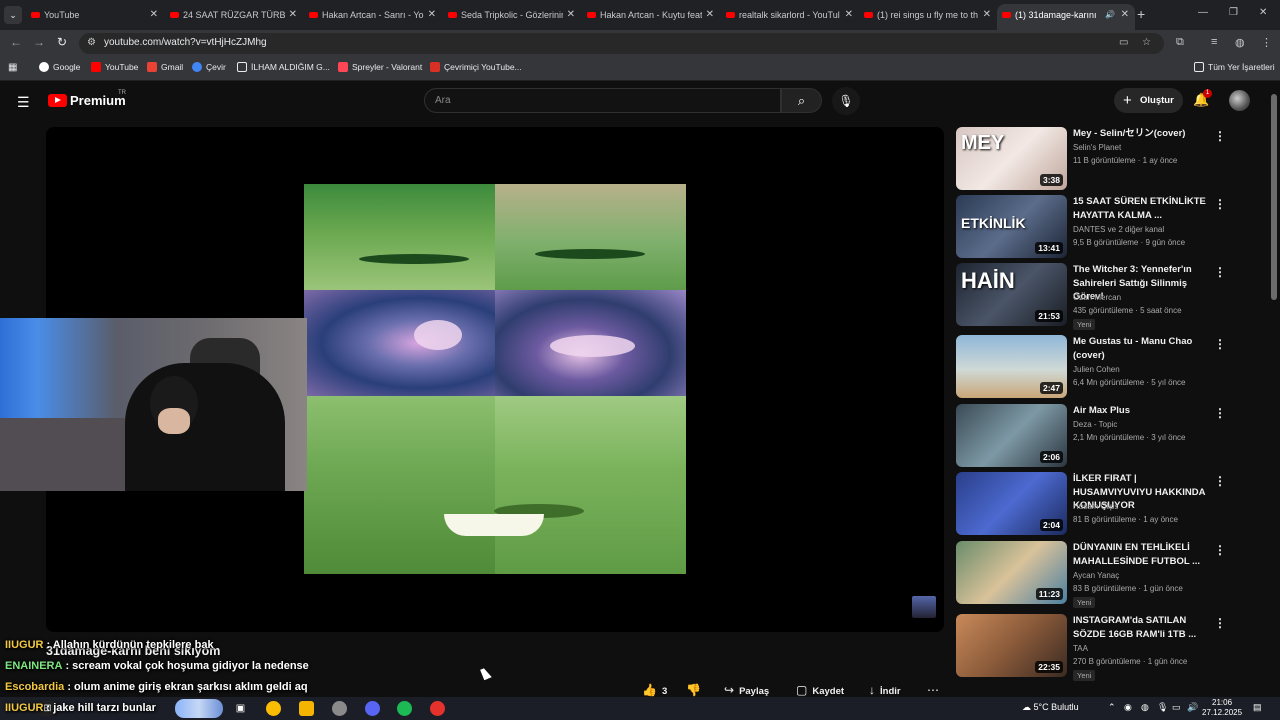 This screenshot has width=1280, height=720. What do you see at coordinates (1011, 158) in the screenshot?
I see `video-thumbnail: MEY 3:38` at bounding box center [1011, 158].